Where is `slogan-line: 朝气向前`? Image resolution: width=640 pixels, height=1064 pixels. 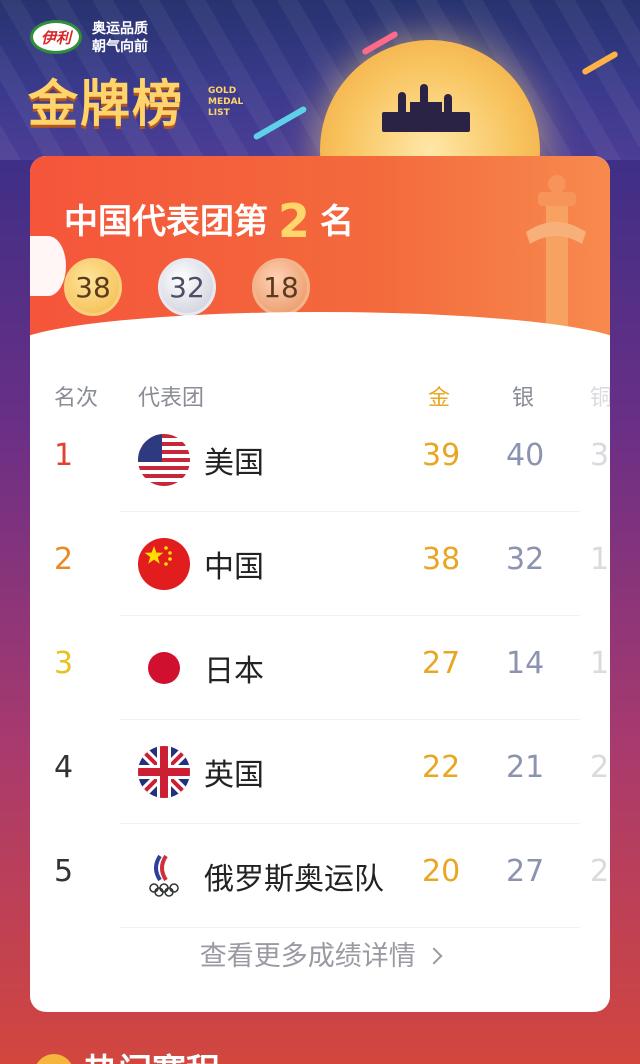
slogan-line: 朝气向前 is located at coordinates (120, 47).